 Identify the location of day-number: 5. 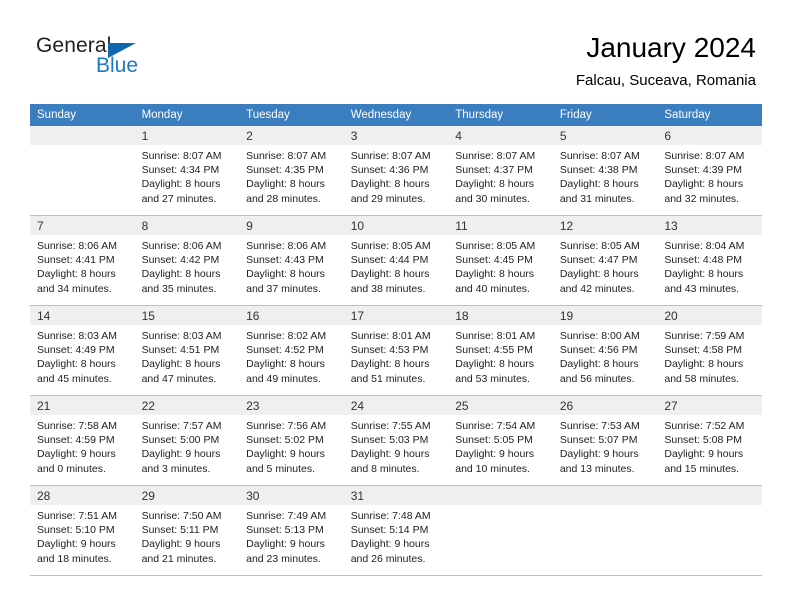
(605, 135).